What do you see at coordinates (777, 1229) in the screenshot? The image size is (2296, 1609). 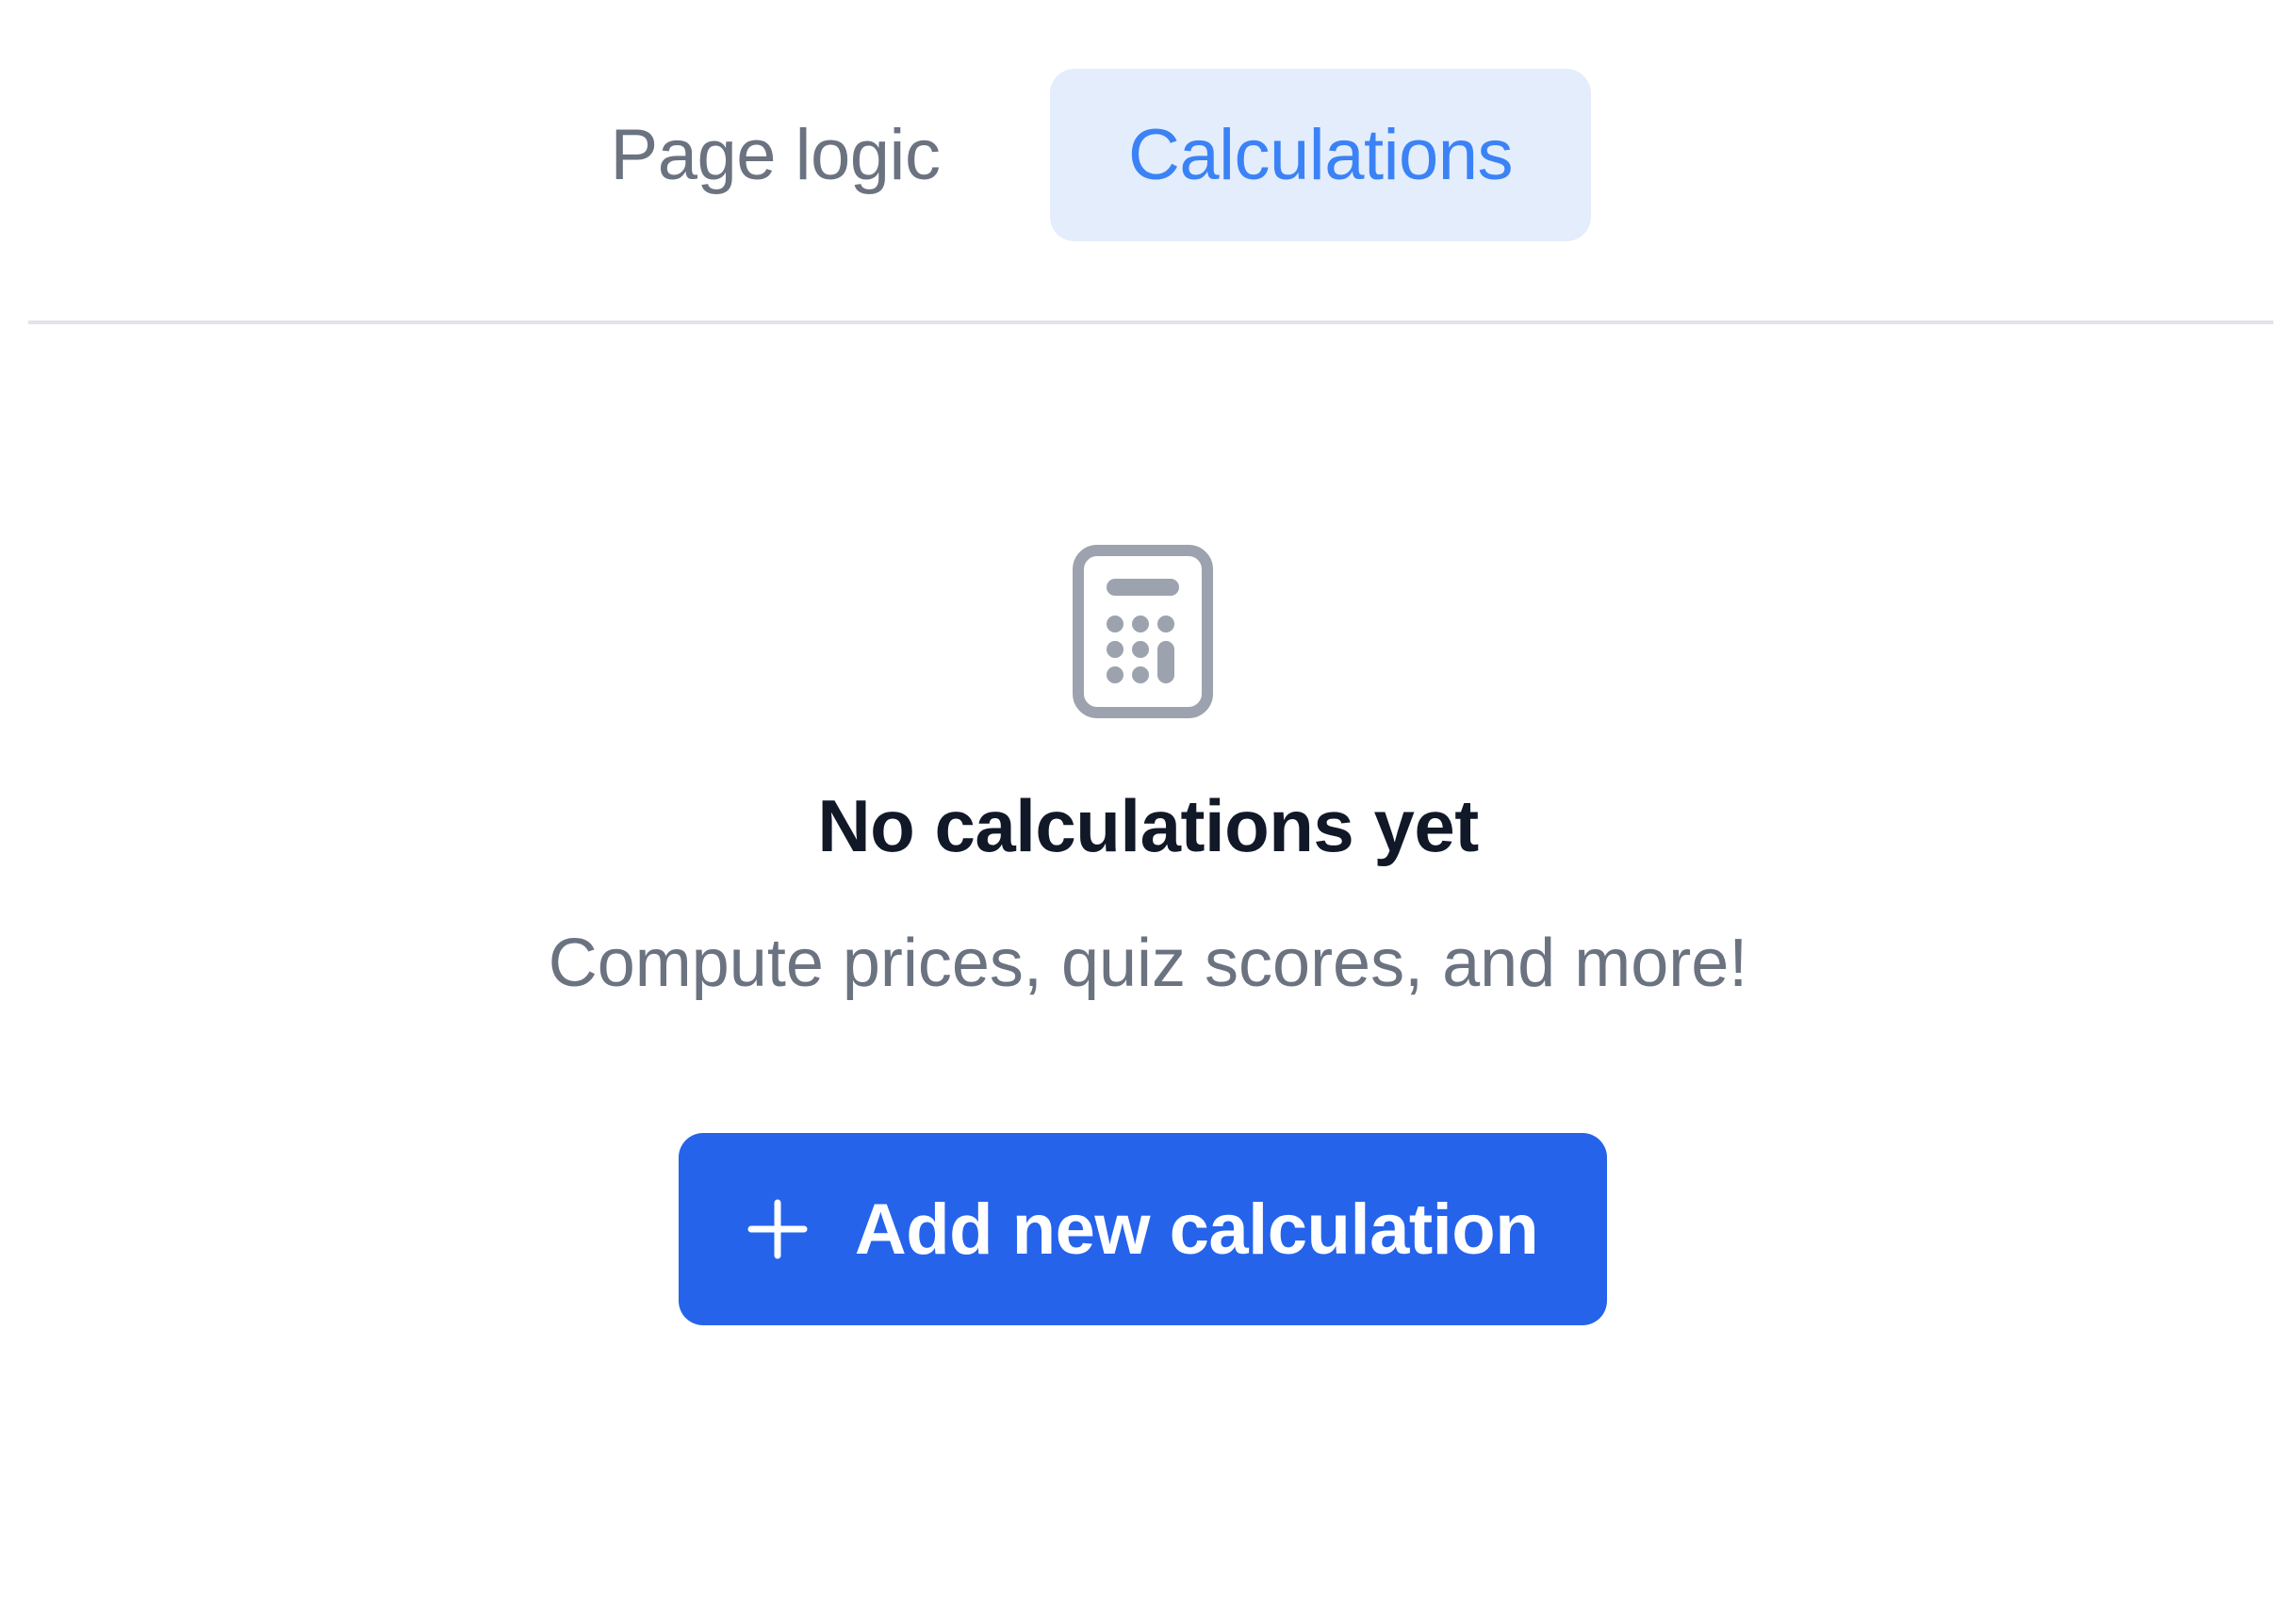 I see `plus-icon` at bounding box center [777, 1229].